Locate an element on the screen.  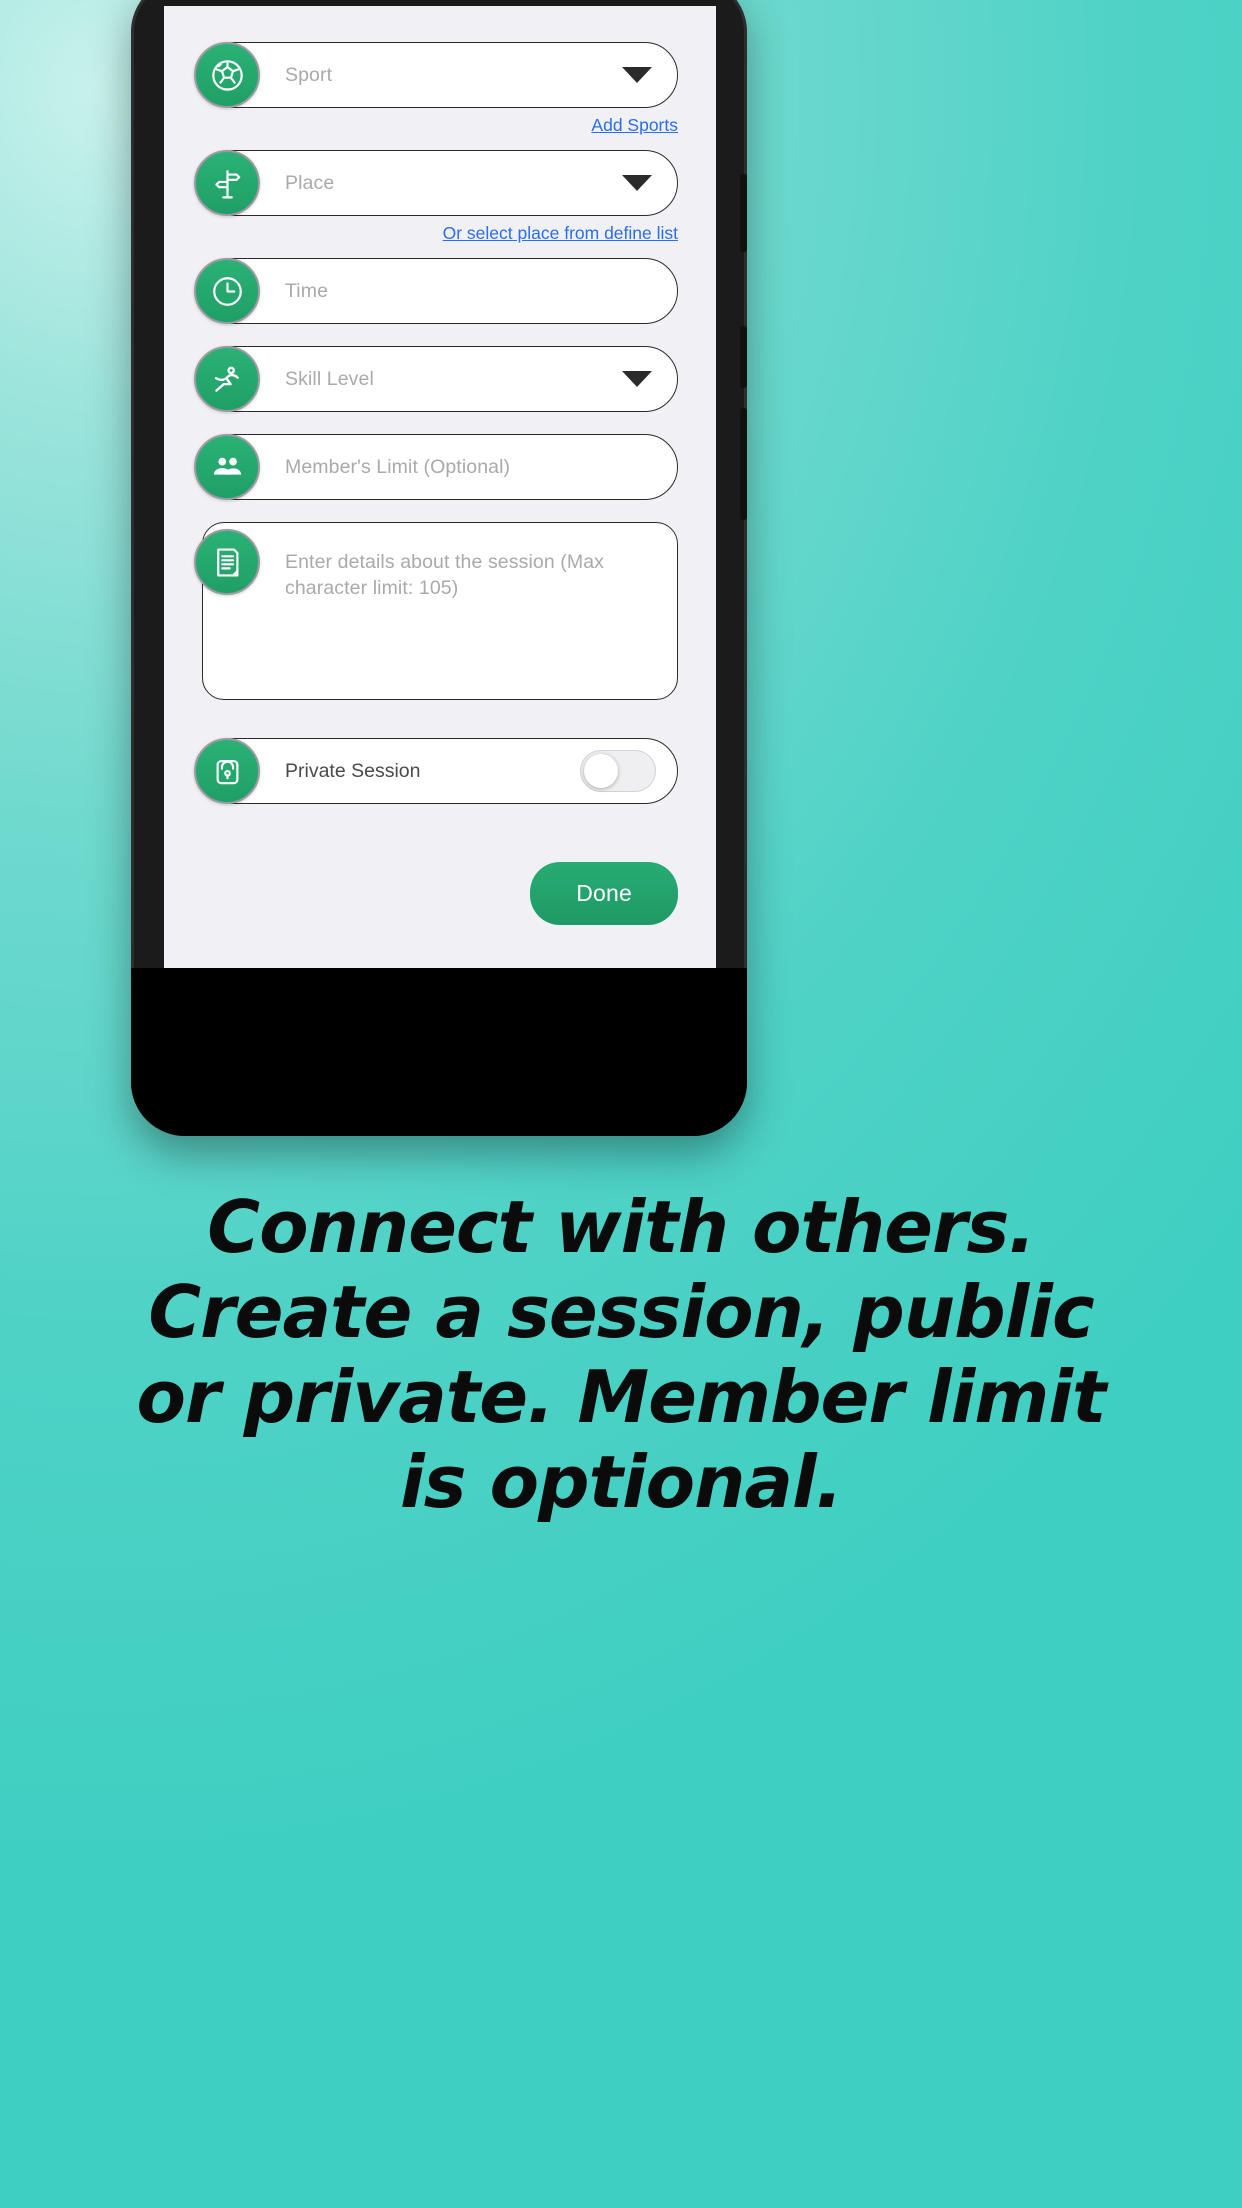
place-placeholder: Place is located at coordinates (310, 183).